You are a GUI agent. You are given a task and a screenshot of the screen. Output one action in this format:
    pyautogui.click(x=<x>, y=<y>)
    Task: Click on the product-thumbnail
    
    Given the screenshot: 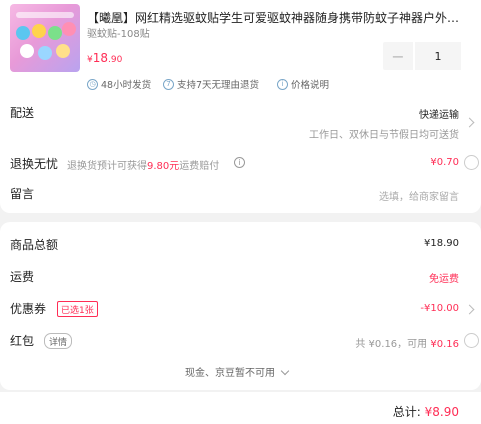 What is the action you would take?
    pyautogui.click(x=45, y=38)
    